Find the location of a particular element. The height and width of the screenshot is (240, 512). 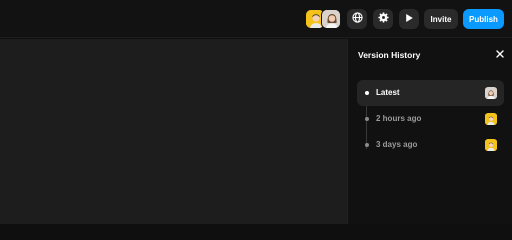

close-panel-button is located at coordinates (500, 54).